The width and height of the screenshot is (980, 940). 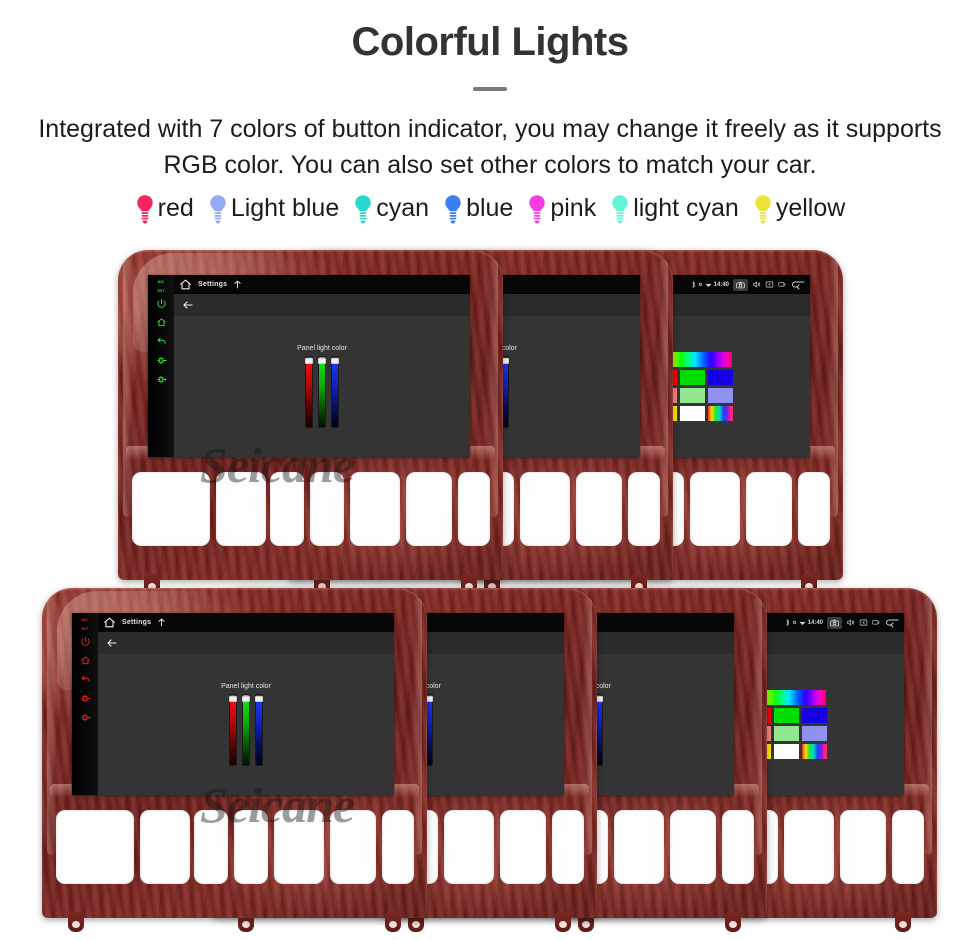 I want to click on legend-item-red: red, so click(x=164, y=209).